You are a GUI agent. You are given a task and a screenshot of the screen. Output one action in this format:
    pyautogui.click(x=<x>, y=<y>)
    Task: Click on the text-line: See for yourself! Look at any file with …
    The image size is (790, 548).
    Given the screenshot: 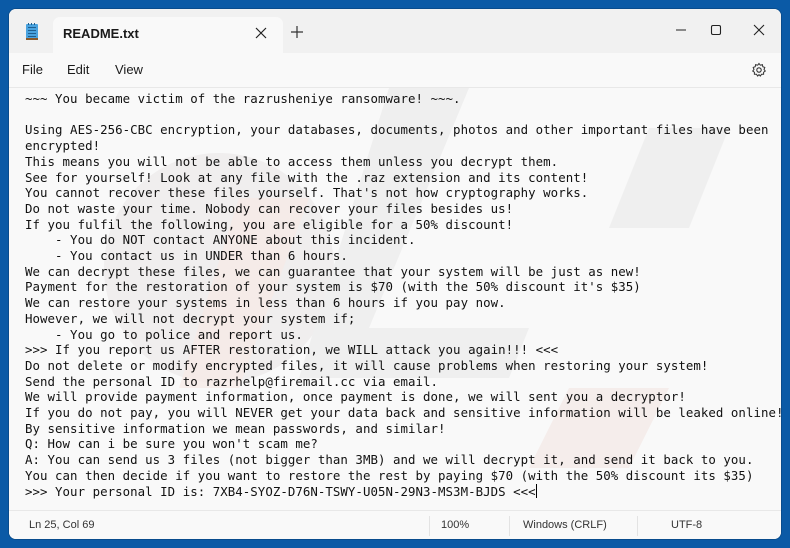 What is the action you would take?
    pyautogui.click(x=307, y=177)
    